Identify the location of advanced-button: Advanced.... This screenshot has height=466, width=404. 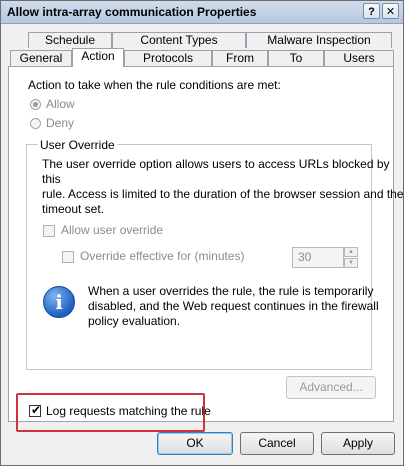
(331, 387).